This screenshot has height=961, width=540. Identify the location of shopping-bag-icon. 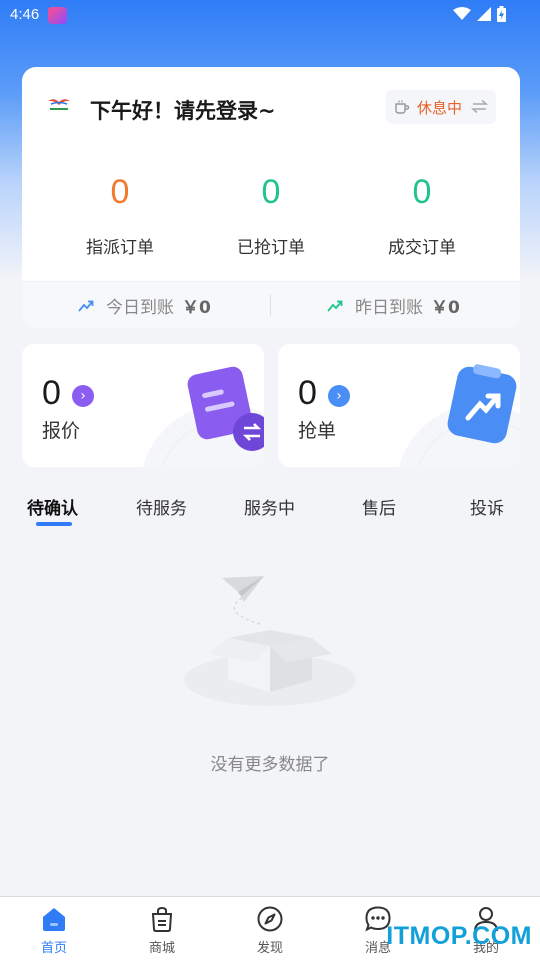
(162, 919).